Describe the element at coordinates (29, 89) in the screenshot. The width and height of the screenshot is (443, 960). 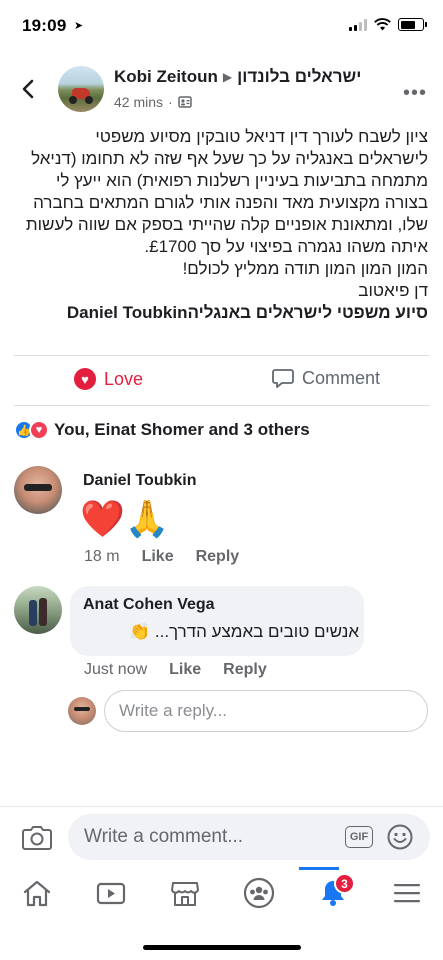
I see `back-arrow-icon` at that location.